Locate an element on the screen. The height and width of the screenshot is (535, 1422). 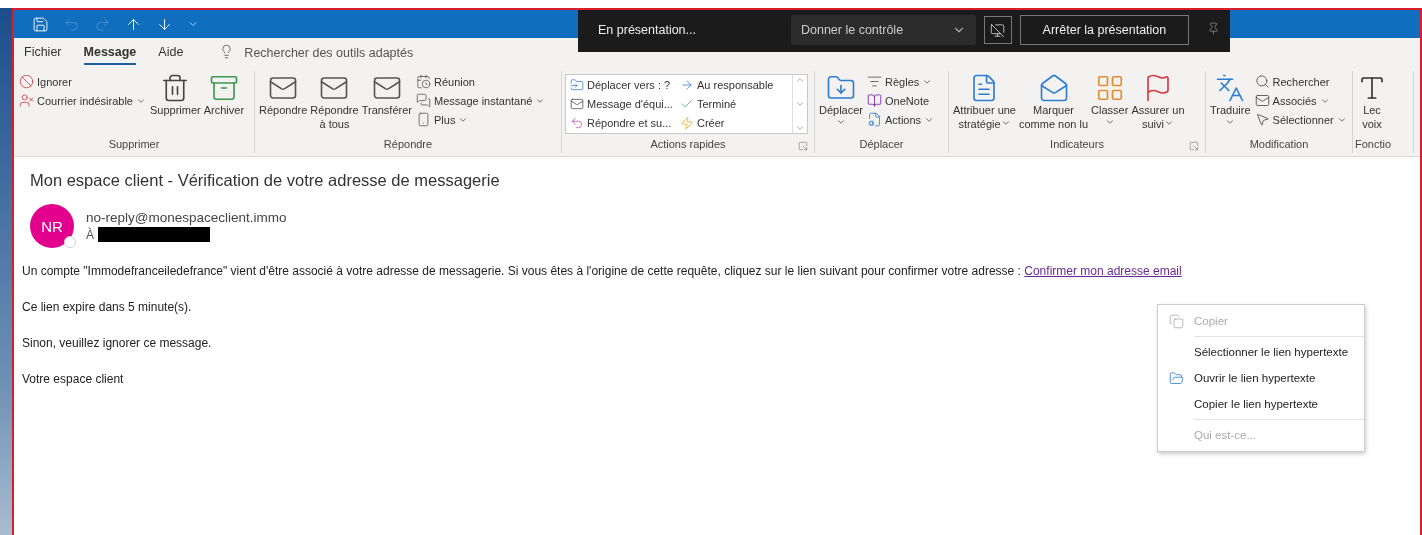
ribbon-button: Réunion is located at coordinates (481, 81).